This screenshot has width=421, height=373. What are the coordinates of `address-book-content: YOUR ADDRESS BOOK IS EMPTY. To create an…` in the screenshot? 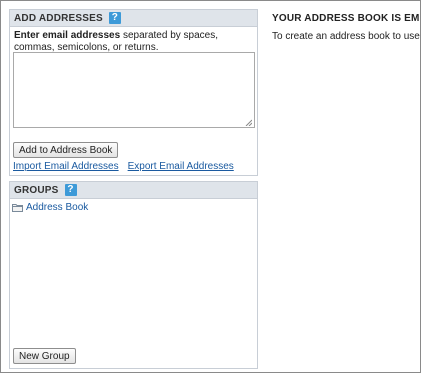 It's located at (346, 27).